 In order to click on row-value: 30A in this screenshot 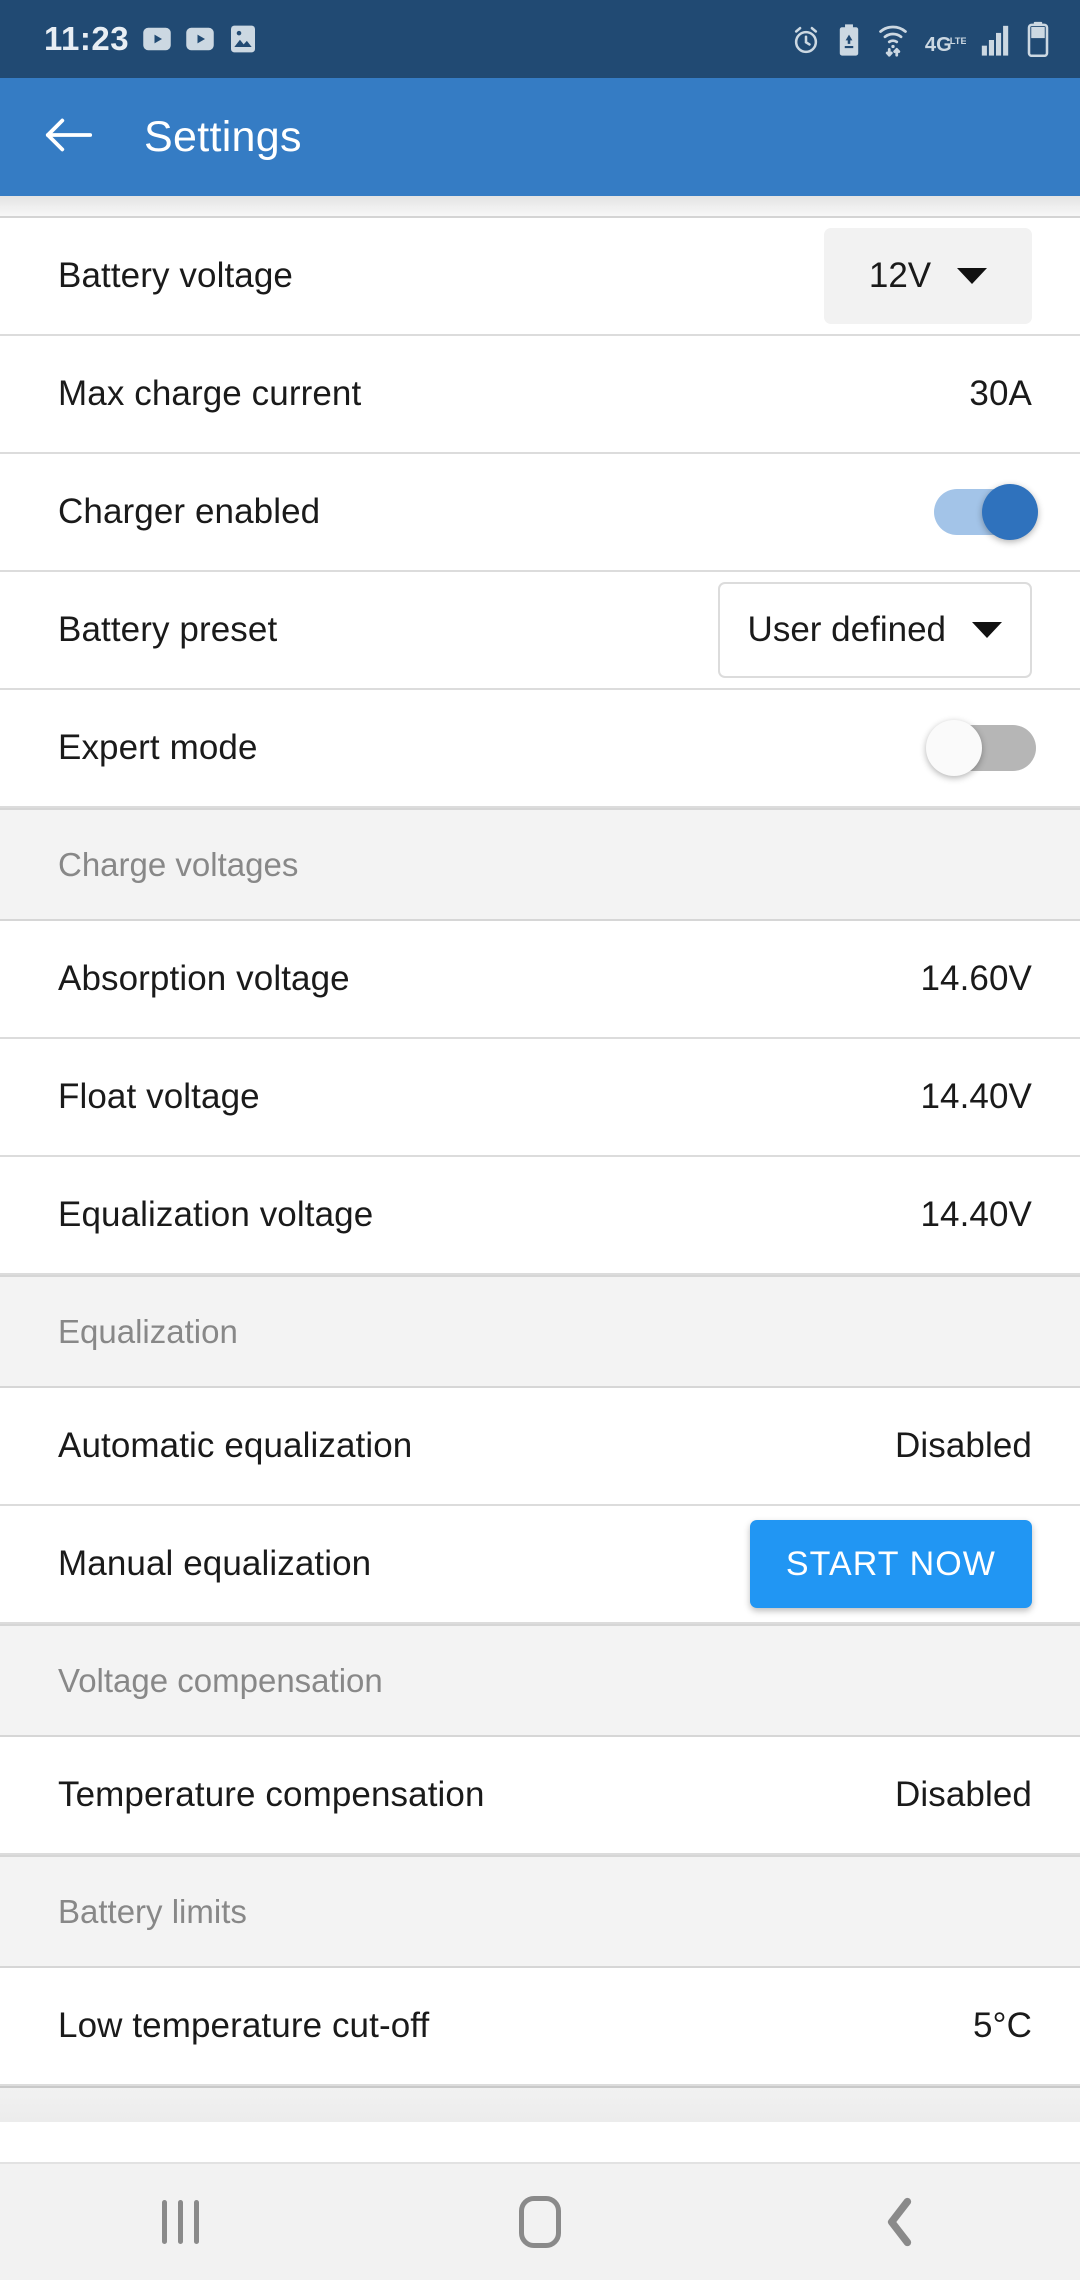, I will do `click(1000, 393)`.